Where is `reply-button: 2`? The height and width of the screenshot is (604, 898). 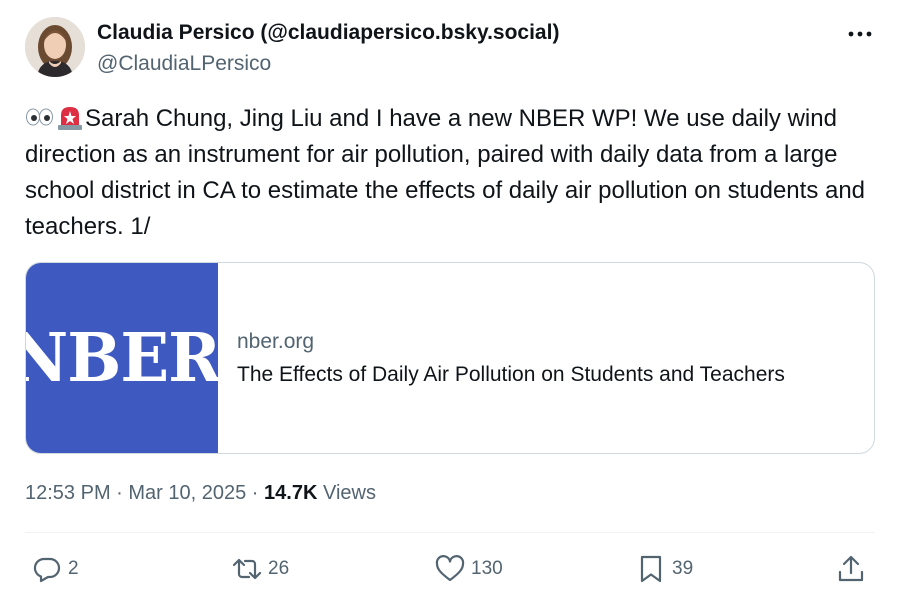 reply-button: 2 is located at coordinates (55, 569).